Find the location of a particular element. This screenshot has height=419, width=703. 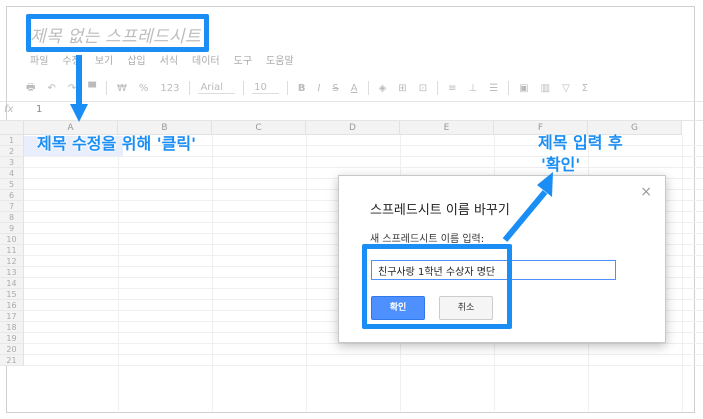

row-header: 13 is located at coordinates (12, 272).